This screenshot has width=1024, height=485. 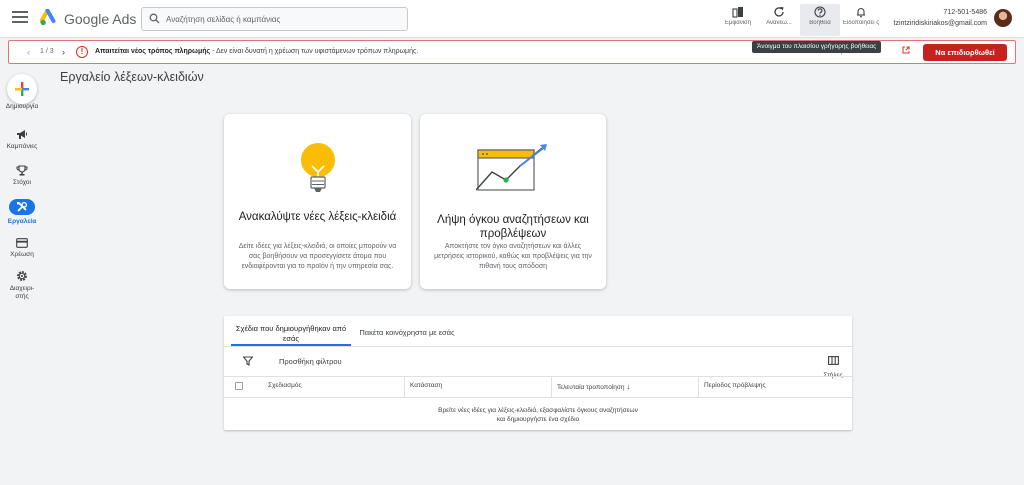 I want to click on sidebar-label-admin: Διαχειρι- στής, so click(x=22, y=292).